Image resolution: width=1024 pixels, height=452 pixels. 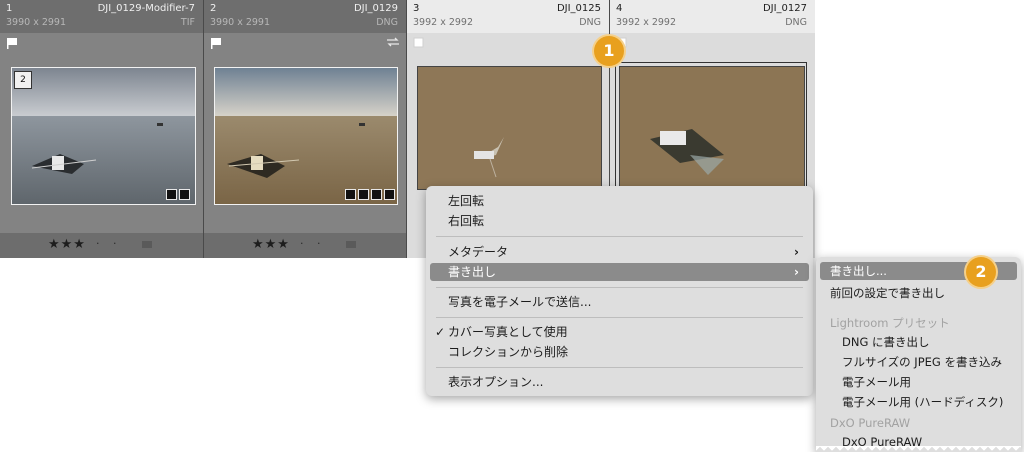 What do you see at coordinates (578, 8) in the screenshot?
I see `cell-filename: DJI_0125` at bounding box center [578, 8].